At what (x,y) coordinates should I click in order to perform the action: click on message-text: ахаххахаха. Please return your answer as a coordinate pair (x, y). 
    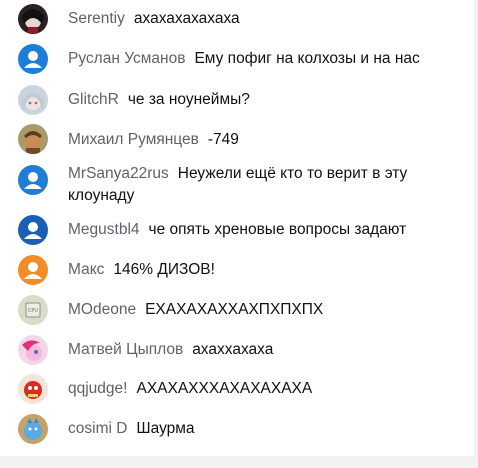
    Looking at the image, I should click on (233, 349).